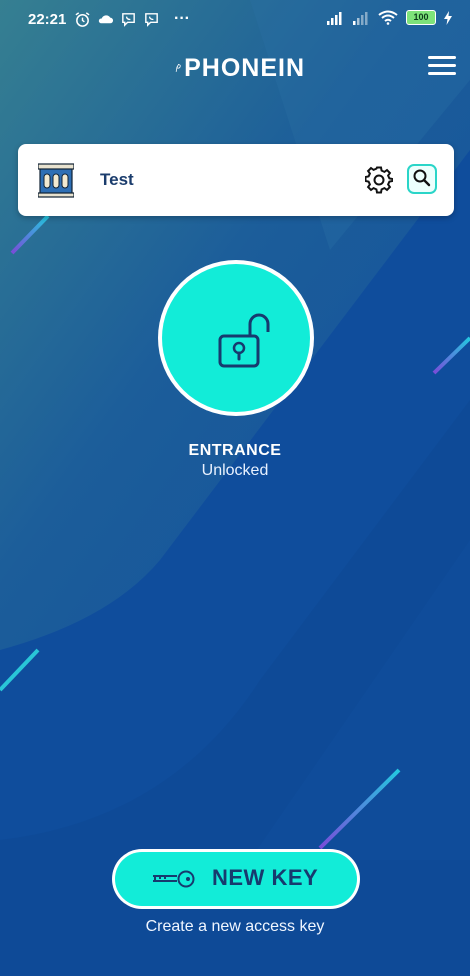 The height and width of the screenshot is (976, 470). What do you see at coordinates (178, 68) in the screenshot?
I see `phonein-logo-icon` at bounding box center [178, 68].